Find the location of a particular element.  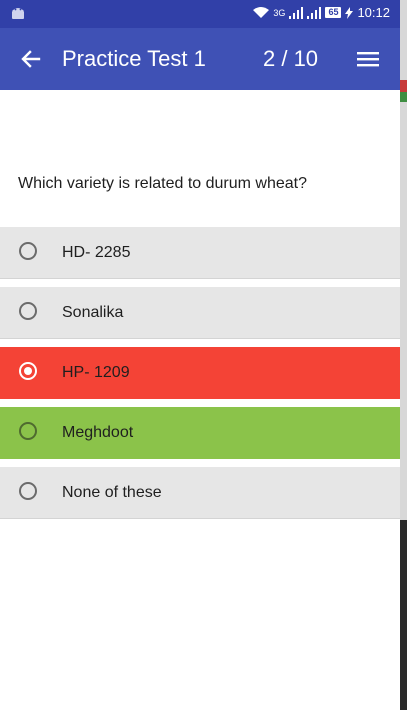

option-3-selected-wrong: HP- 1209 is located at coordinates (200, 373).